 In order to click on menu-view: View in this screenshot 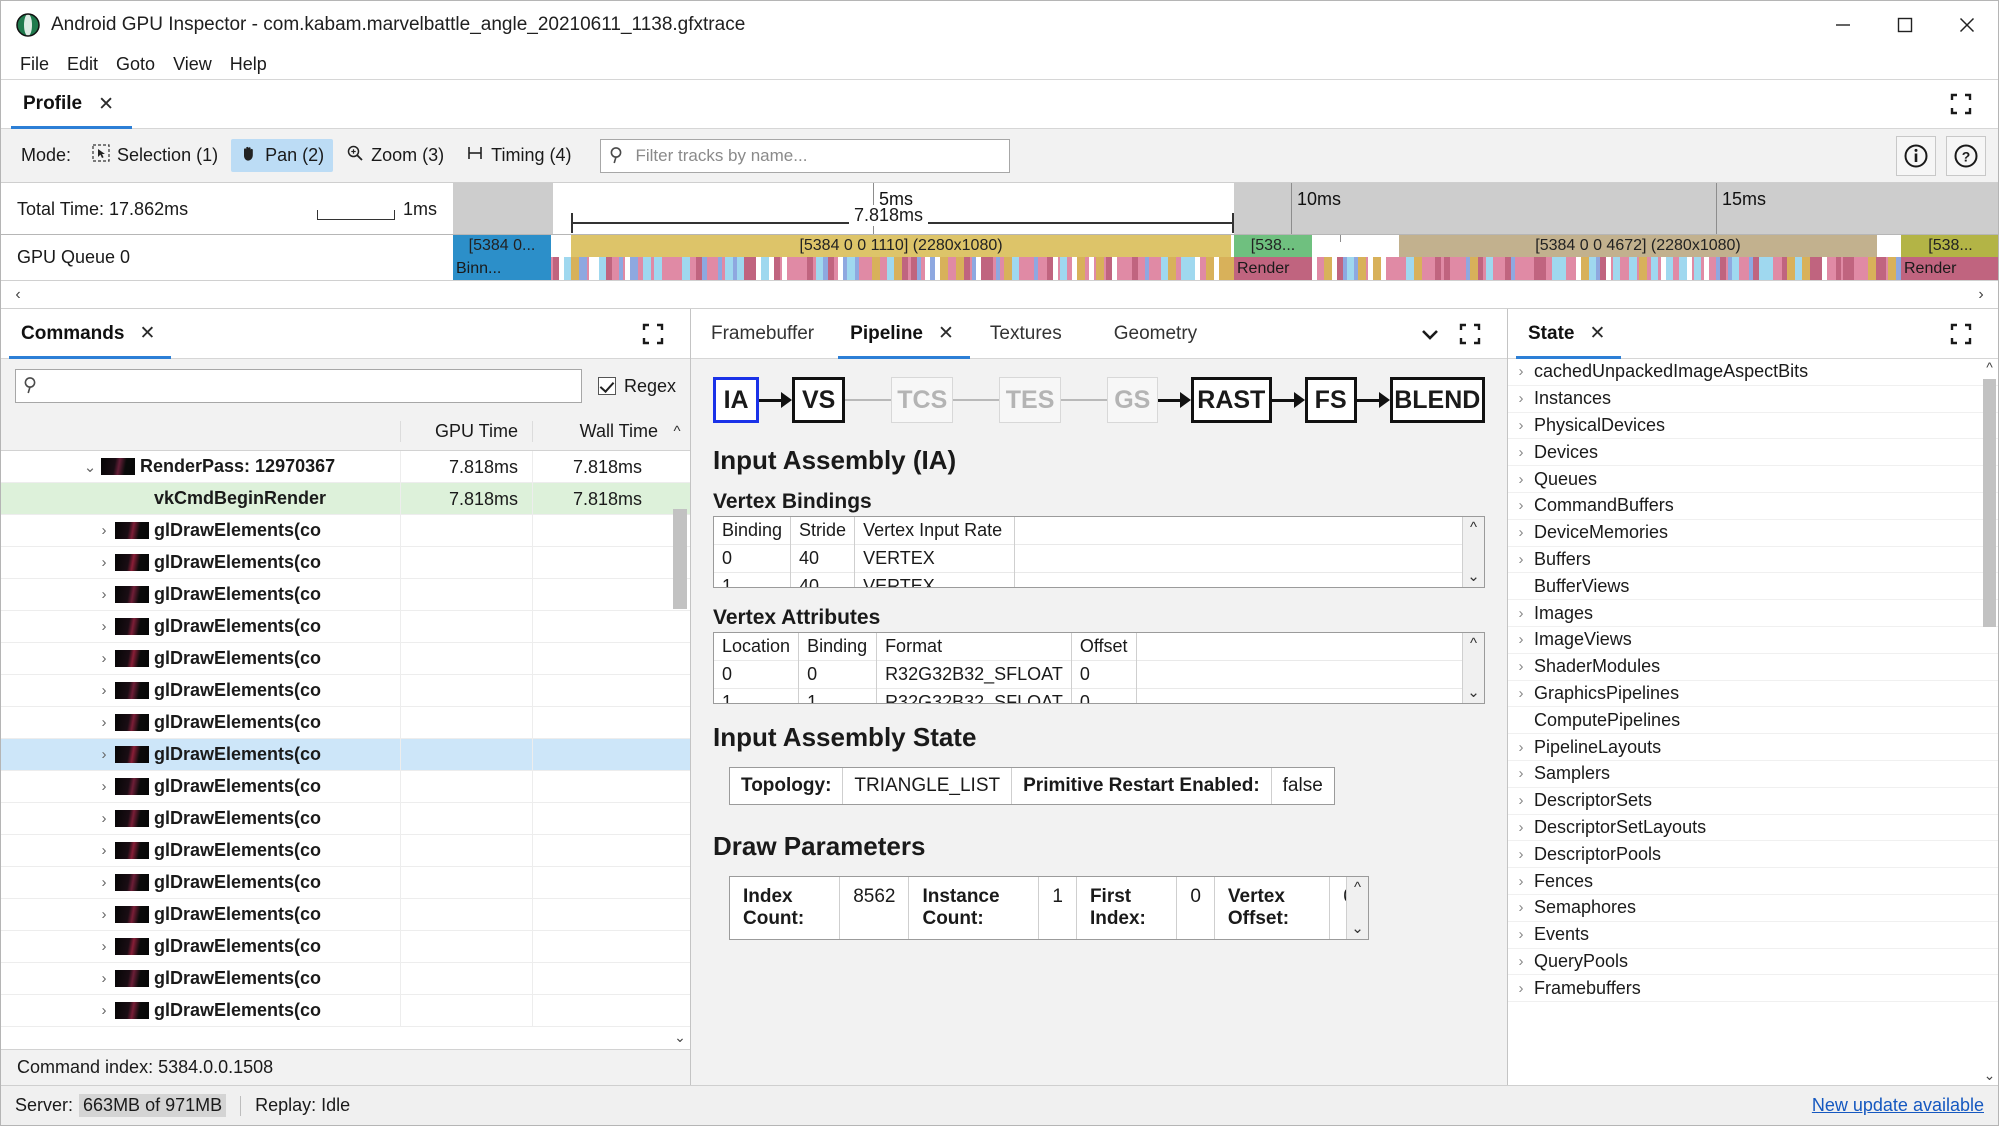, I will do `click(192, 64)`.